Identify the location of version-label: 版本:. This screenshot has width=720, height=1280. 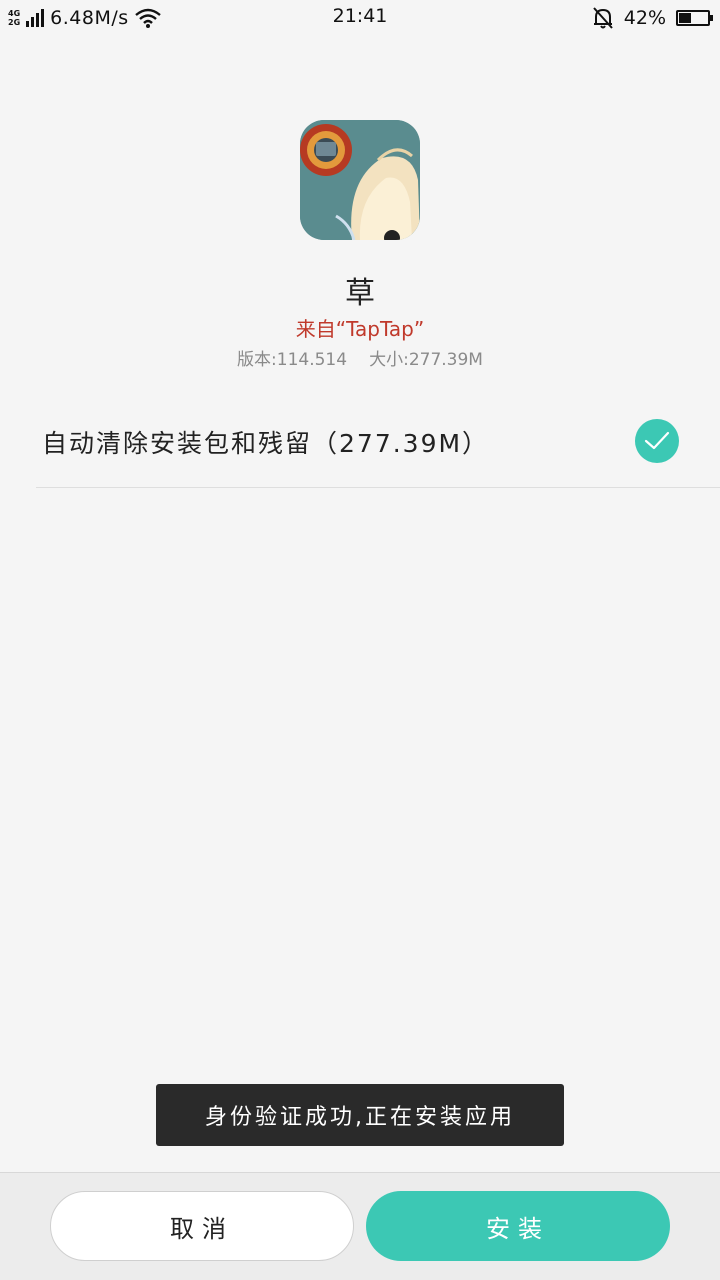
(257, 360).